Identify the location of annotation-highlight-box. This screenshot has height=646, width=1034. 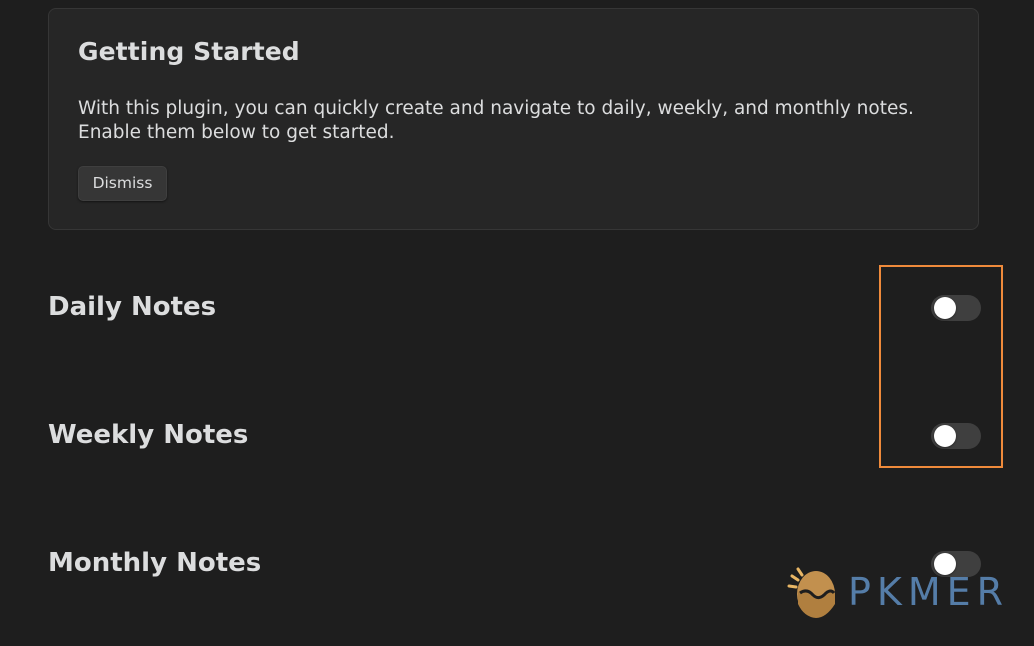
(941, 366).